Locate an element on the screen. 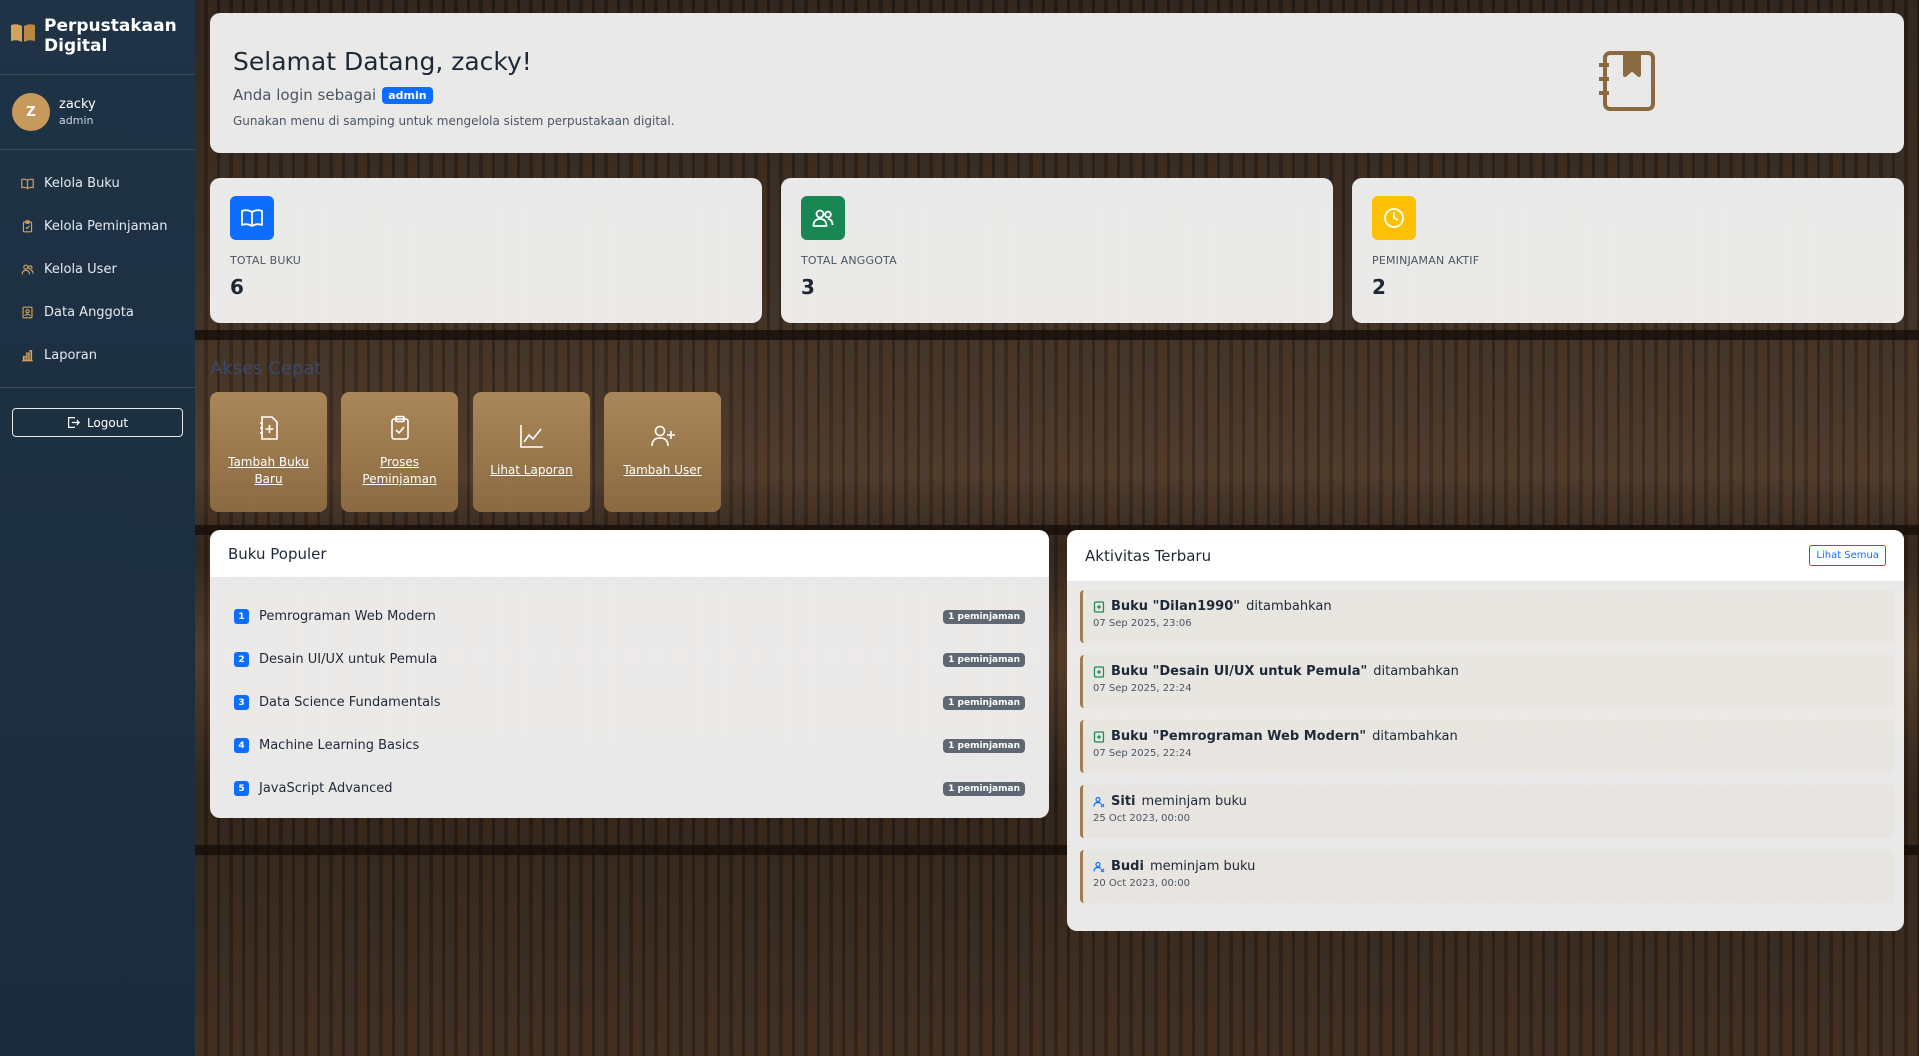 Image resolution: width=1919 pixels, height=1056 pixels. bookmark-book-icon is located at coordinates (1627, 81).